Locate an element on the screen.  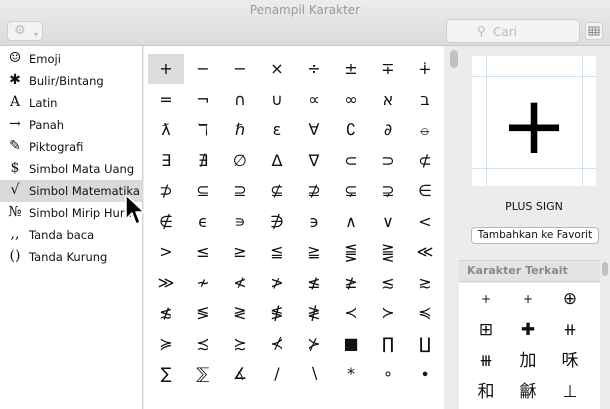
character-cell: ≮ is located at coordinates (240, 283).